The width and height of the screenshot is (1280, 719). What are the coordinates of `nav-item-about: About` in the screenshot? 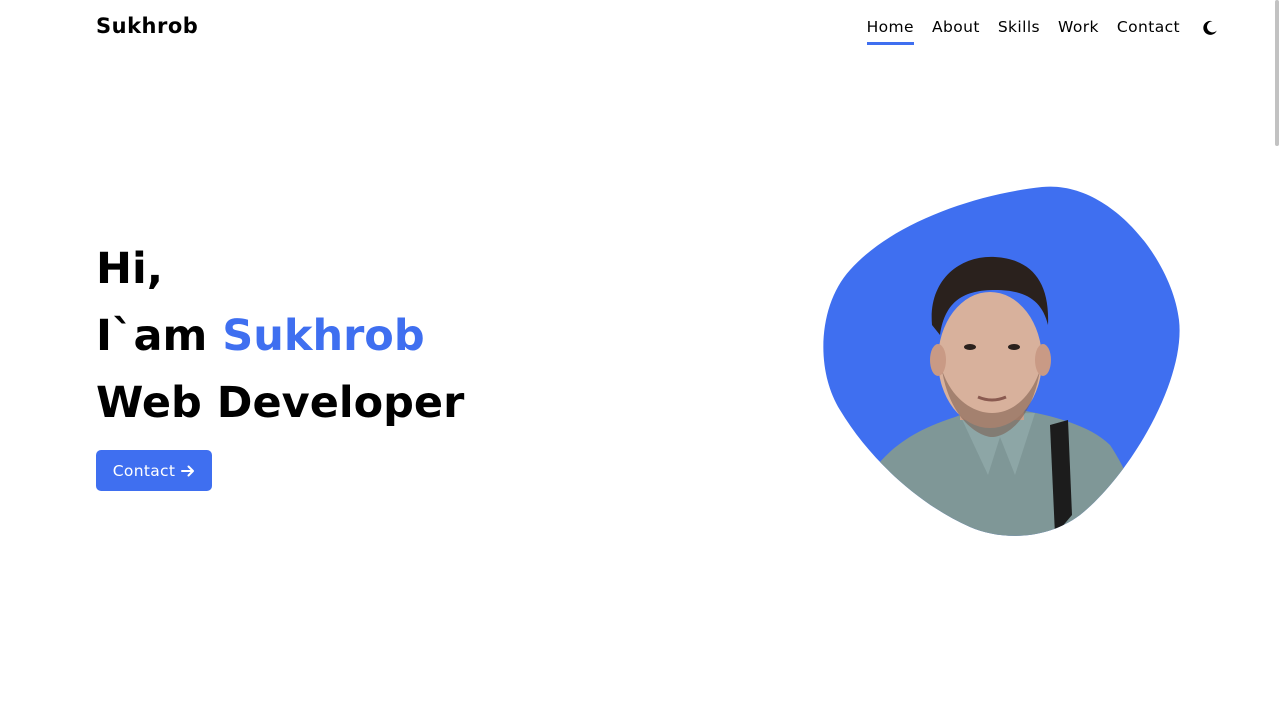 It's located at (956, 31).